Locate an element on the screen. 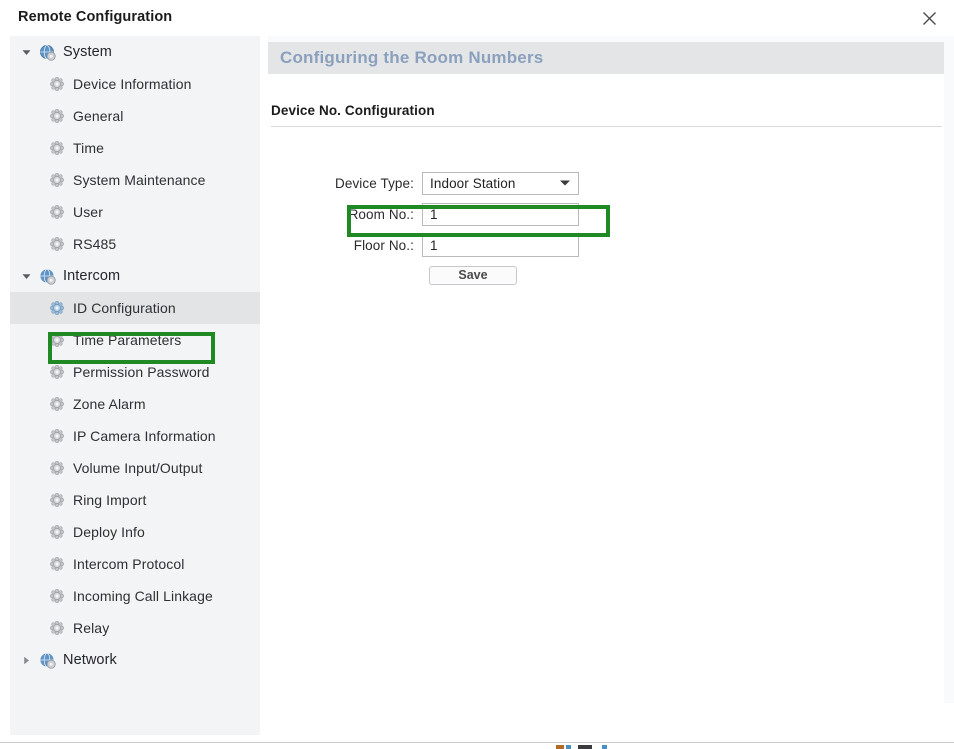  sidebar-item-system-maintenance: System Maintenance is located at coordinates (135, 180).